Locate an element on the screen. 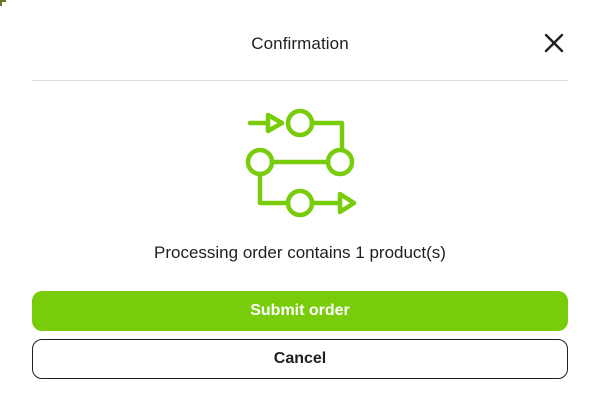 The height and width of the screenshot is (411, 600). dialog-title: Confirmation is located at coordinates (300, 43).